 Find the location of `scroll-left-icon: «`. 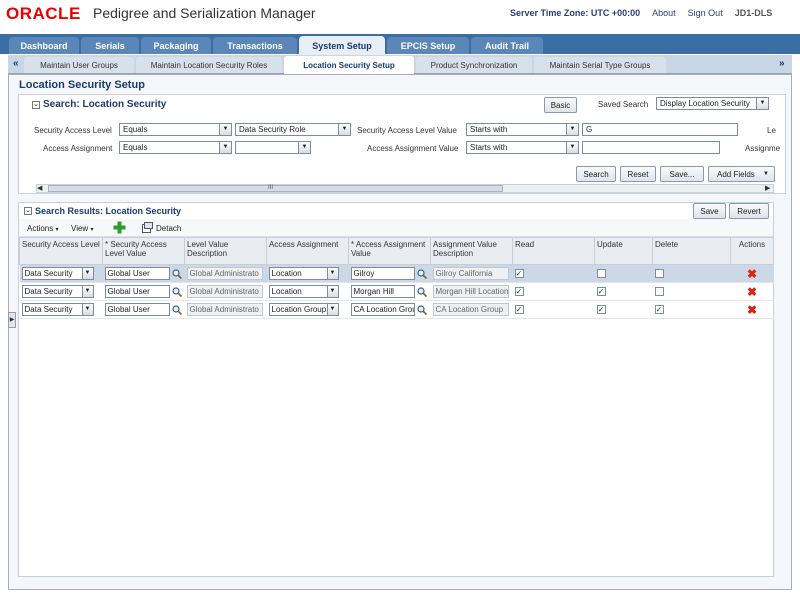

scroll-left-icon: « is located at coordinates (16, 63).